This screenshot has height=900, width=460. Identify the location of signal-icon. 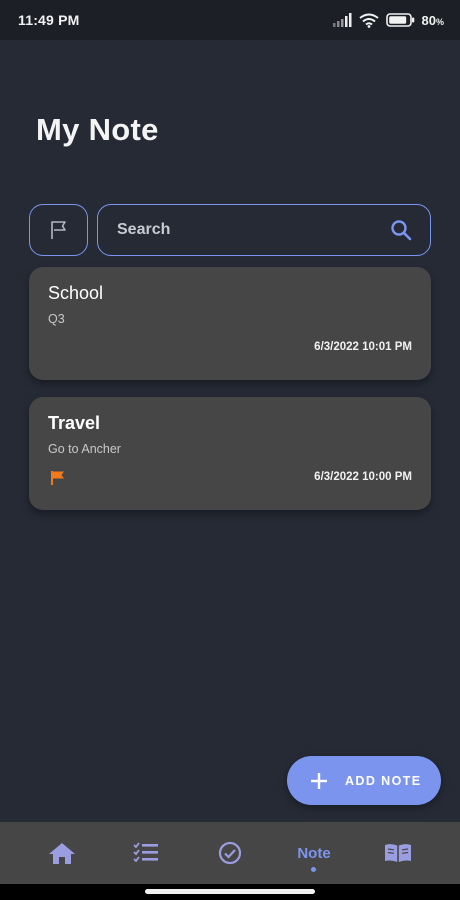
(342, 20).